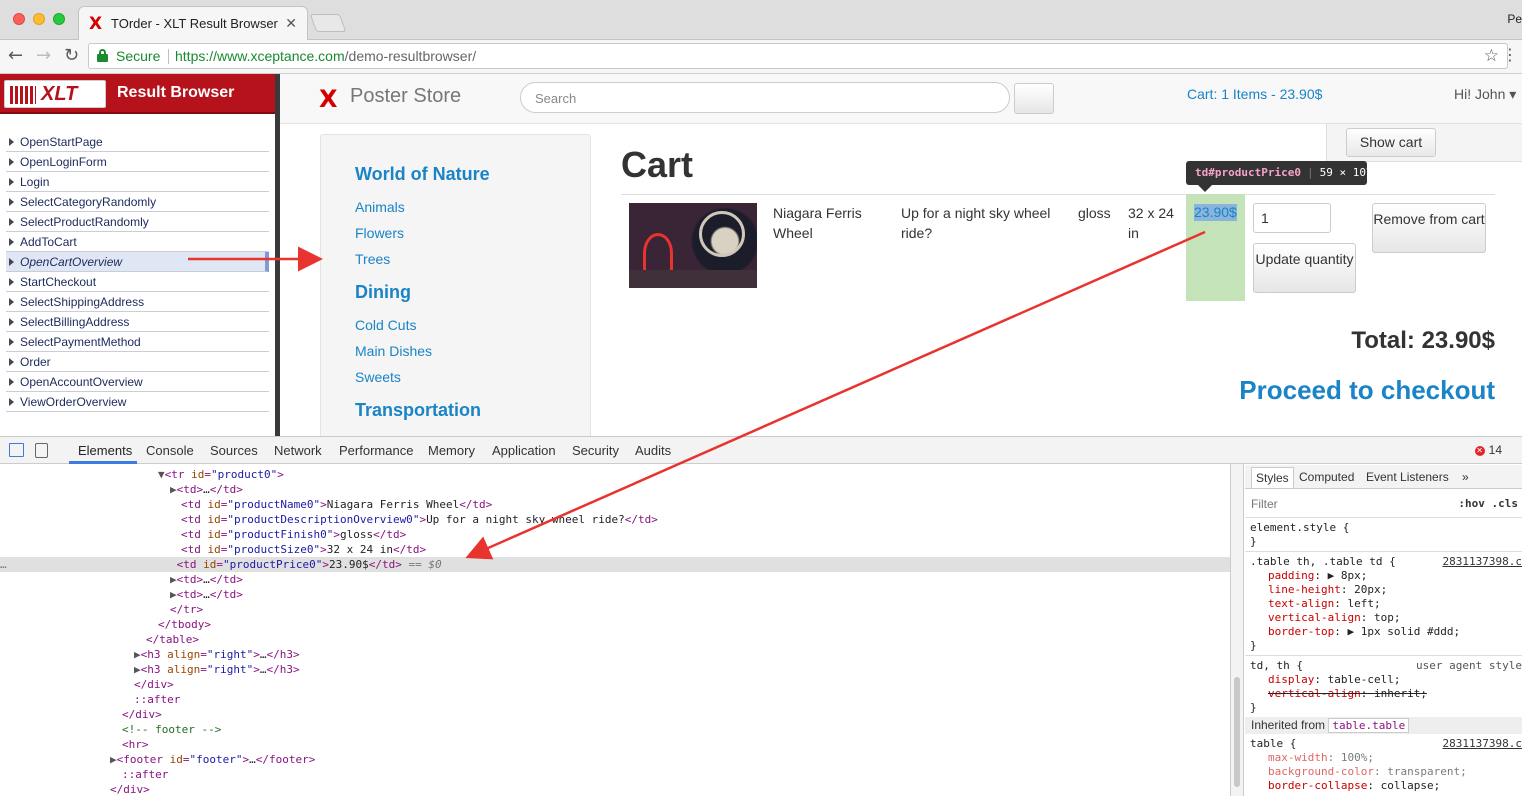 This screenshot has height=796, width=1522. Describe the element at coordinates (186, 609) in the screenshot. I see `dom-node: </tr>` at that location.